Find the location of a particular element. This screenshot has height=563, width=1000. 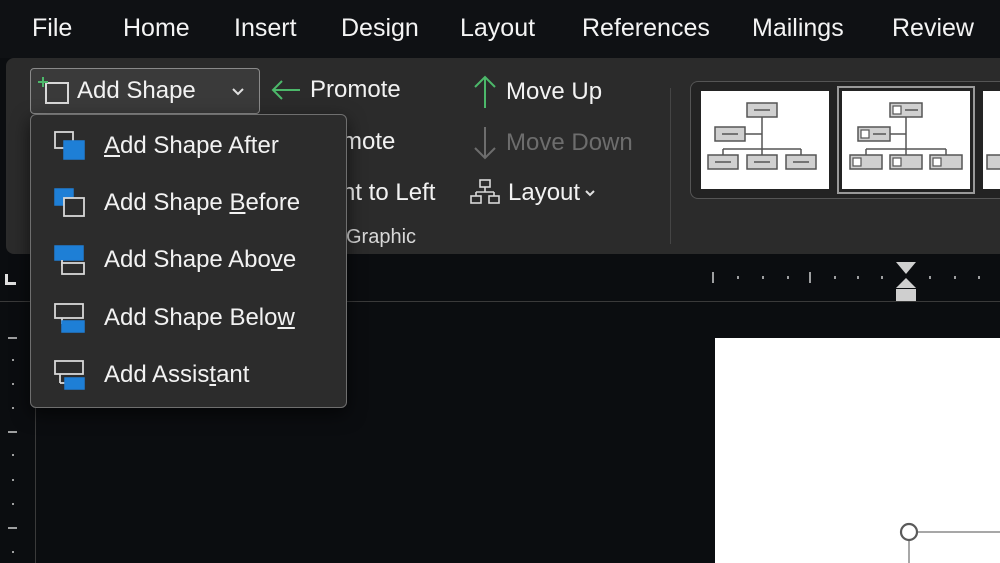

add-shape-after-item: Add Shape After is located at coordinates (188, 146).